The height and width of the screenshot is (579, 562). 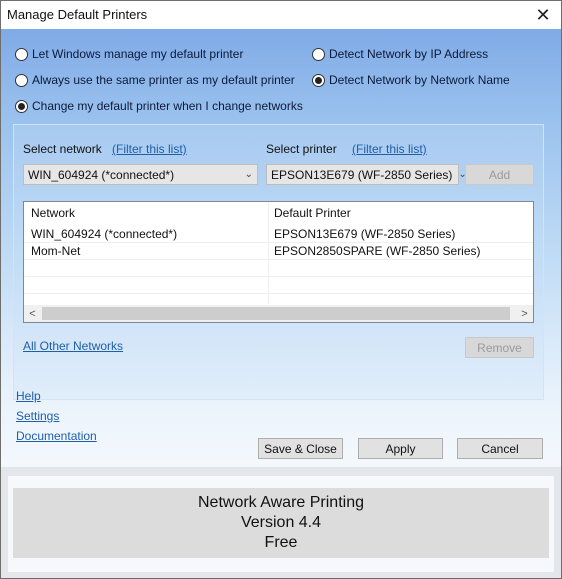 I want to click on table-row: Mom-Net EPSON2850SPARE (WF-2850 Series), so click(x=278, y=251).